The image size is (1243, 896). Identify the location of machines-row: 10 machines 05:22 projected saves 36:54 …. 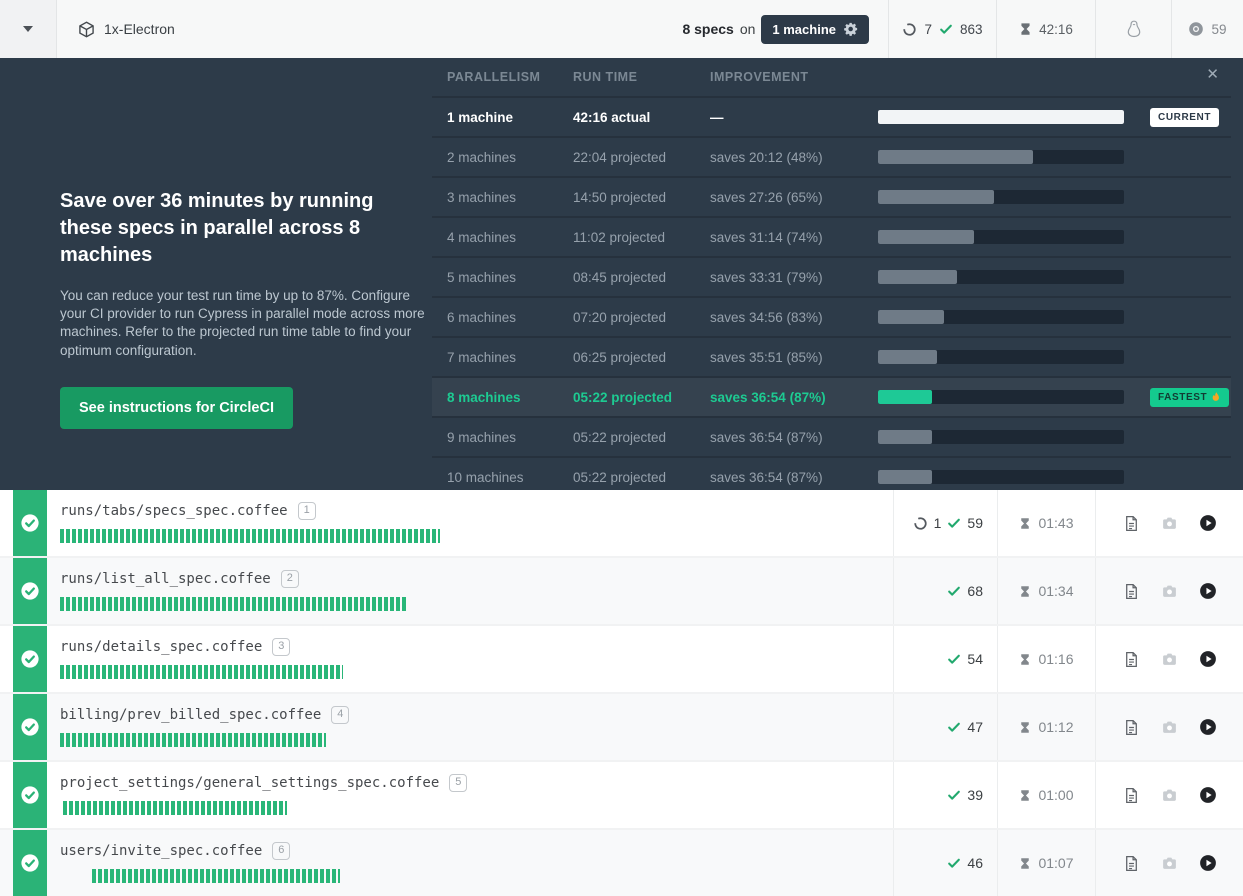
(831, 473).